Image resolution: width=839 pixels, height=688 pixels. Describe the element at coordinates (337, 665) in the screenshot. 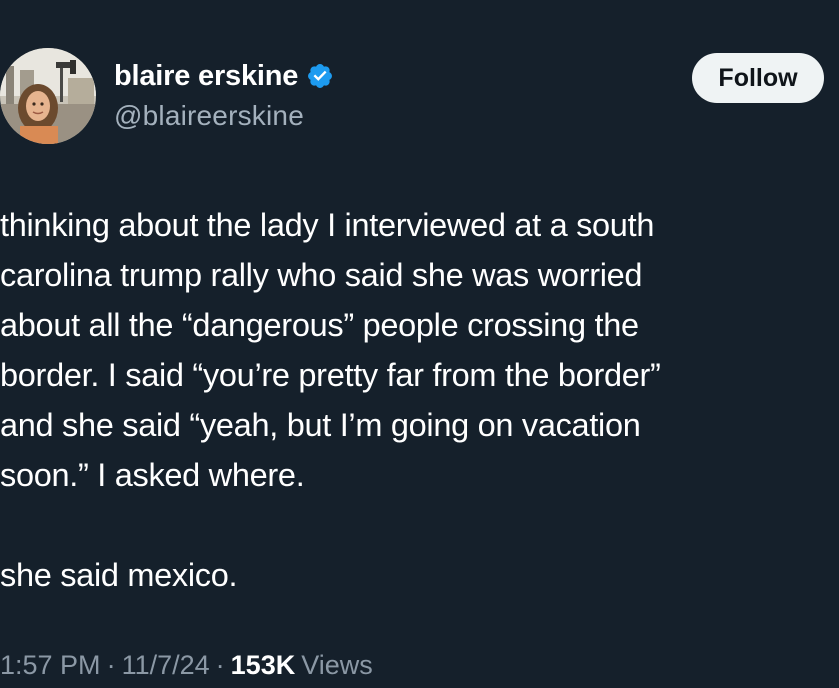

I see `views-label: Views` at that location.